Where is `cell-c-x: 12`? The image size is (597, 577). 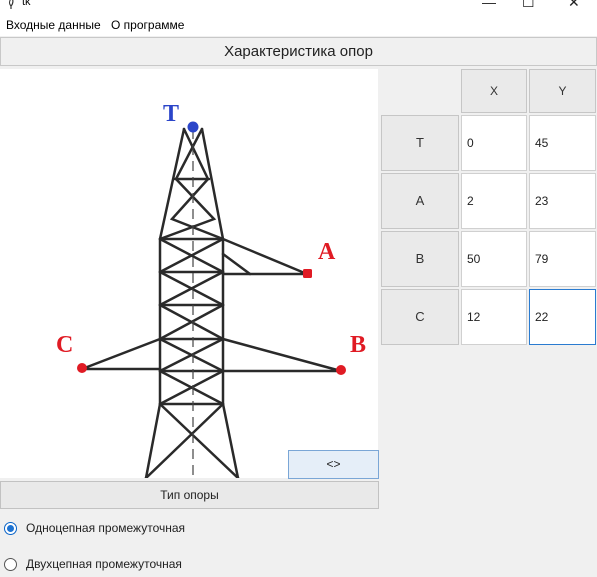 cell-c-x: 12 is located at coordinates (494, 317).